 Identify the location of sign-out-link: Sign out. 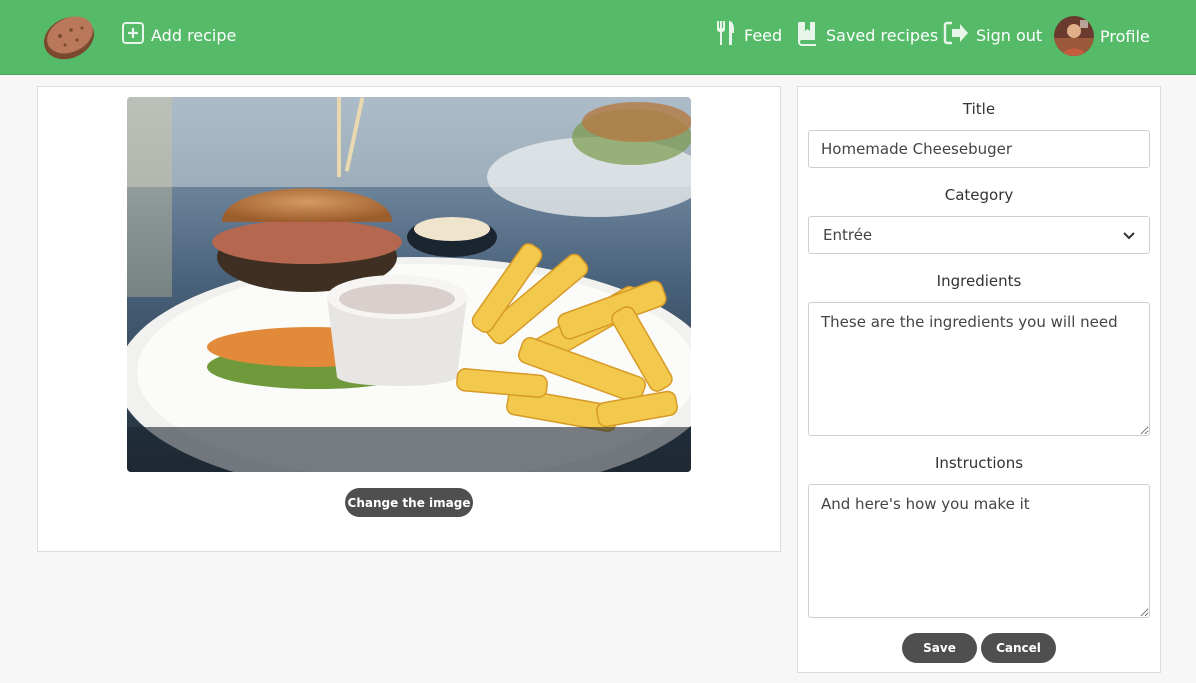
(992, 35).